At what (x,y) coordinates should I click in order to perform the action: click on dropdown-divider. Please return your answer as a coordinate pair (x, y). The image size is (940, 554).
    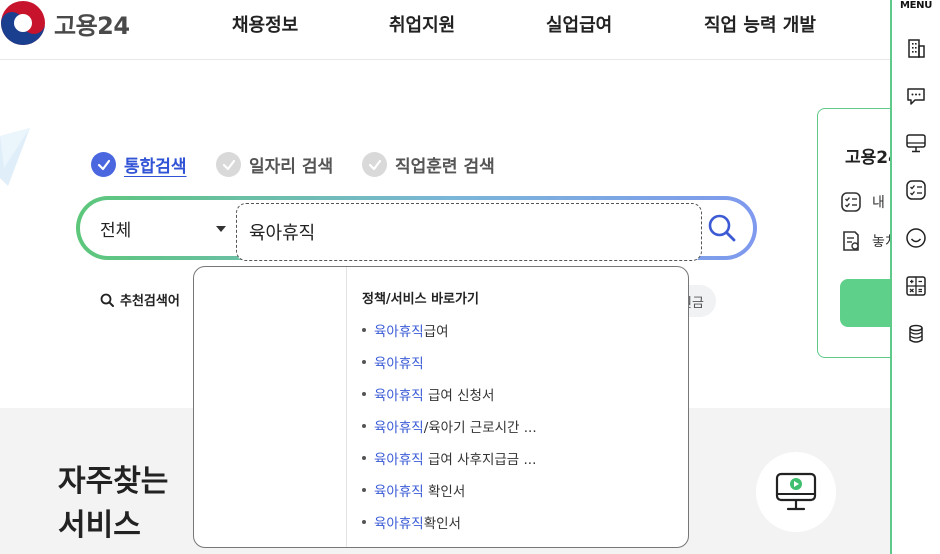
    Looking at the image, I should click on (346, 407).